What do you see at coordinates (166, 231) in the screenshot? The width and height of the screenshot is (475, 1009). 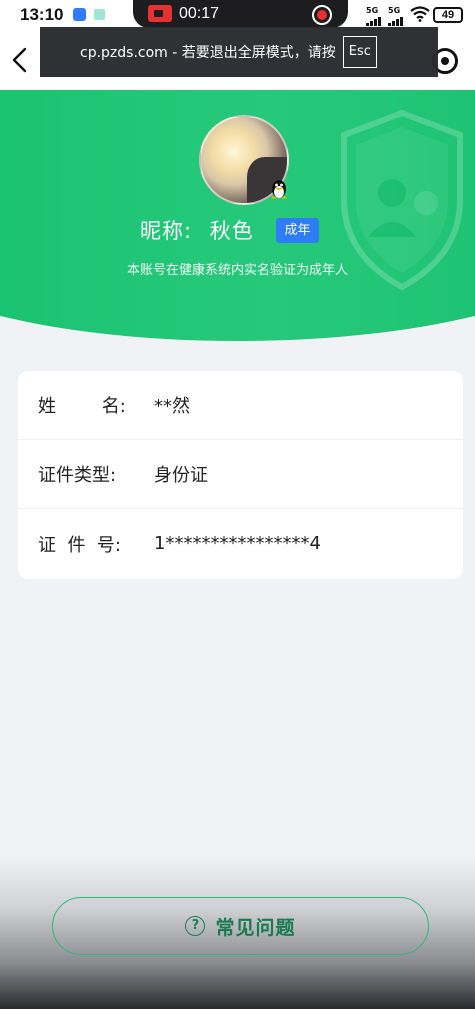 I see `nickname-label: 昵称:` at bounding box center [166, 231].